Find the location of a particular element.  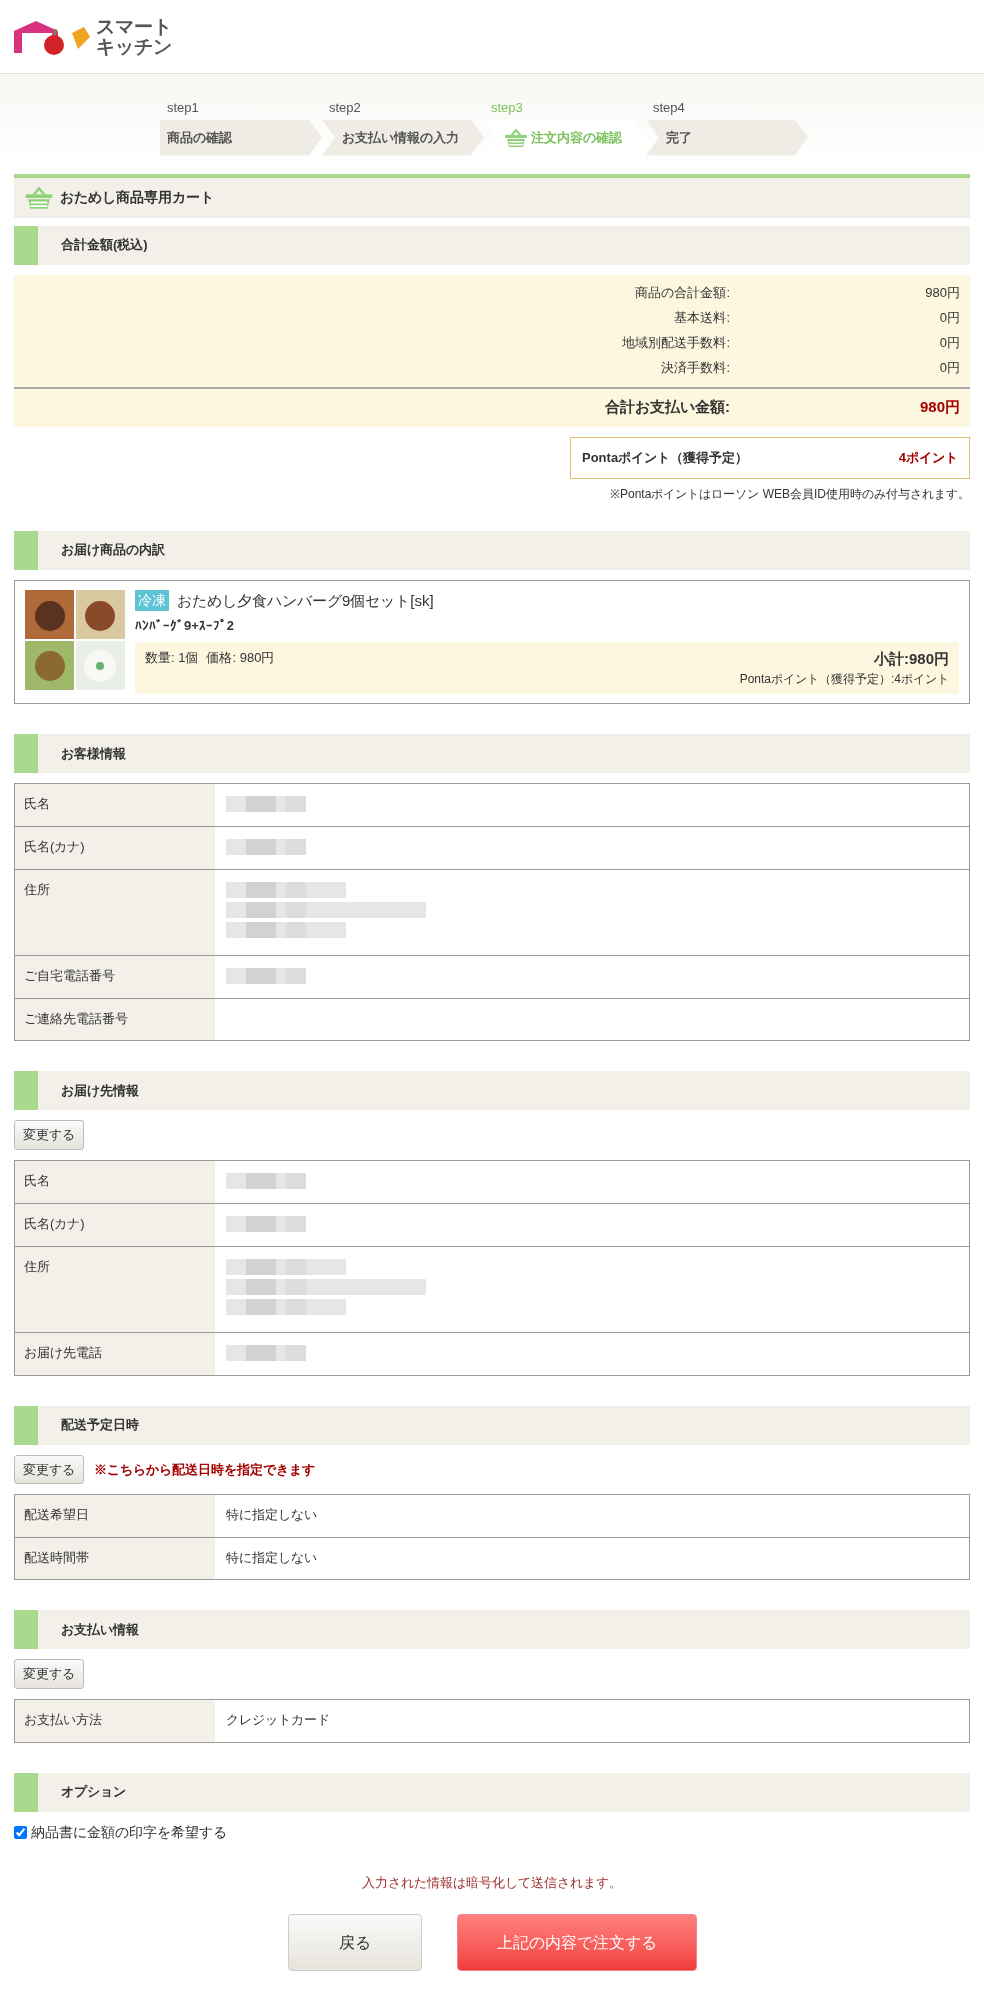

total-label: 地域別配送手数料: is located at coordinates (676, 343).